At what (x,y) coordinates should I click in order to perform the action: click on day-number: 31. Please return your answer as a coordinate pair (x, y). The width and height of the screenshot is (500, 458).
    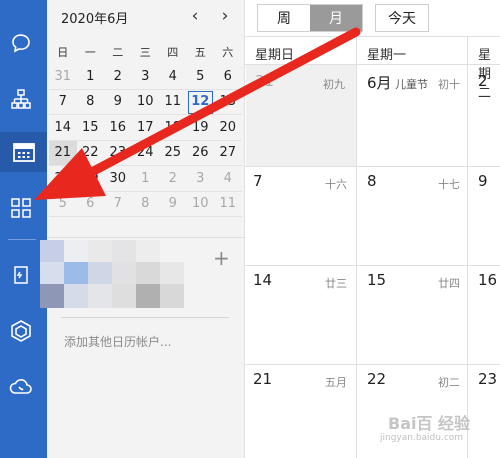
    Looking at the image, I should click on (264, 81).